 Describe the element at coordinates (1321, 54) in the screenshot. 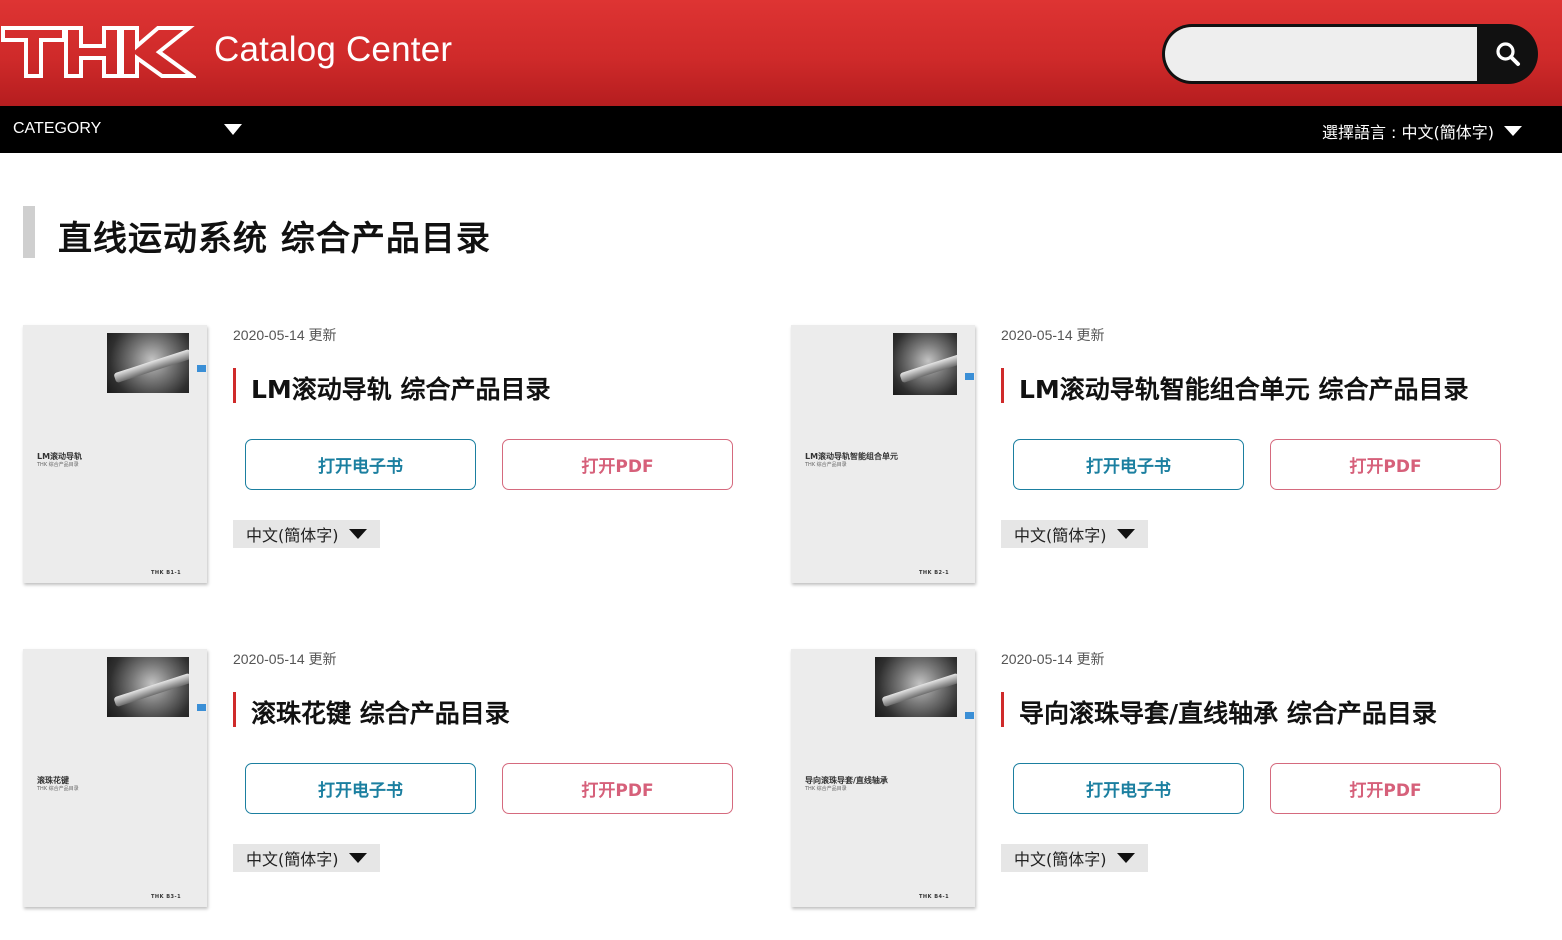

I see `search-input` at that location.